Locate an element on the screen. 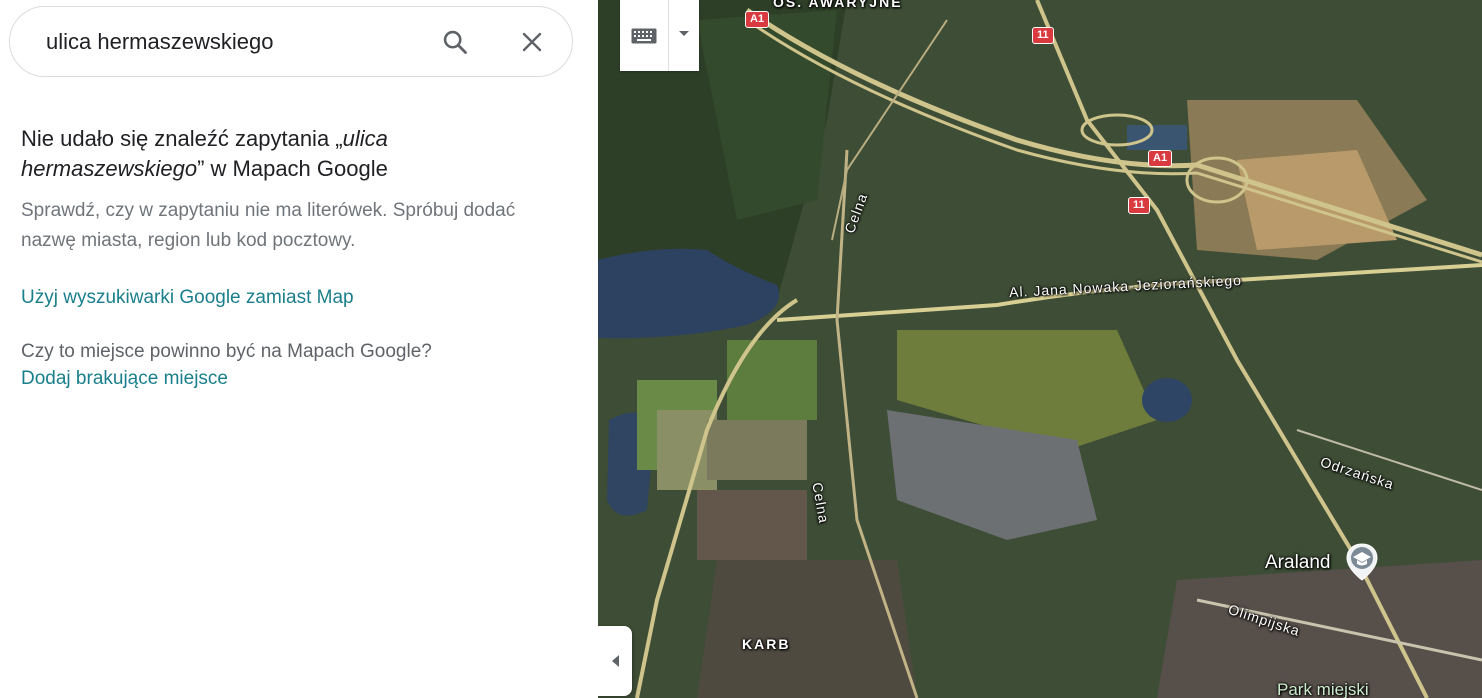 This screenshot has height=698, width=1482. google-search-link: Użyj wyszukiwarki Google zamiast Map is located at coordinates (291, 298).